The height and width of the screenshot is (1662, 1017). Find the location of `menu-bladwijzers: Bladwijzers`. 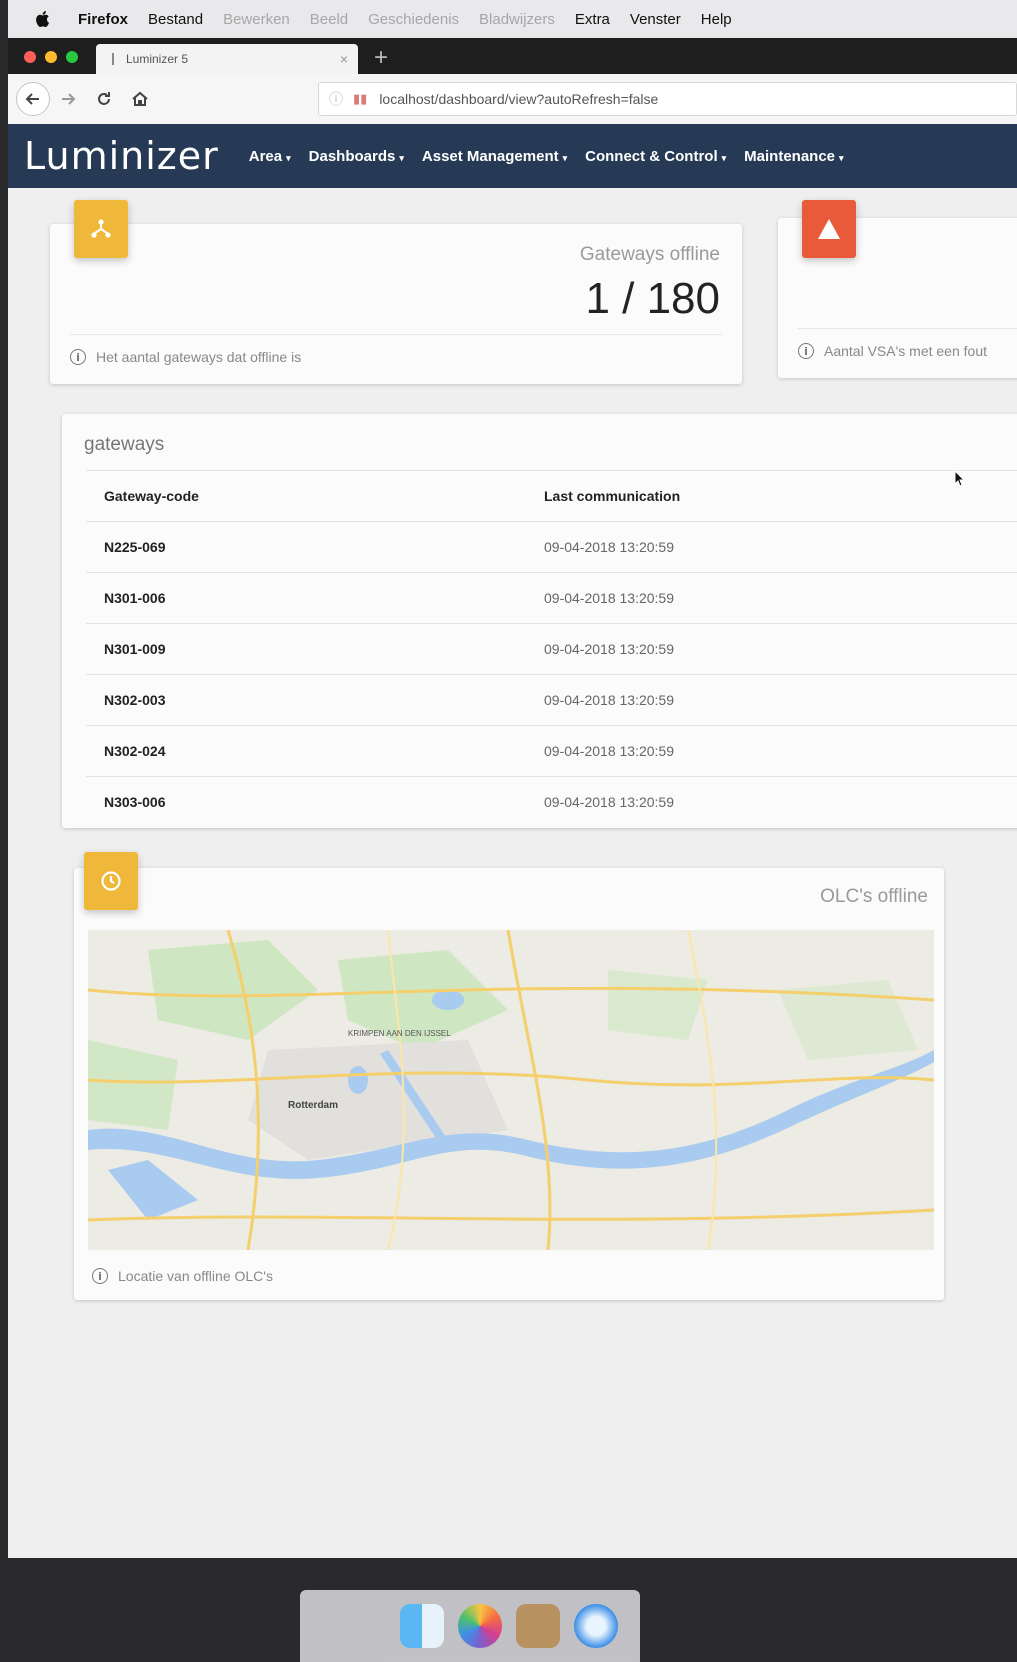

menu-bladwijzers: Bladwijzers is located at coordinates (517, 19).